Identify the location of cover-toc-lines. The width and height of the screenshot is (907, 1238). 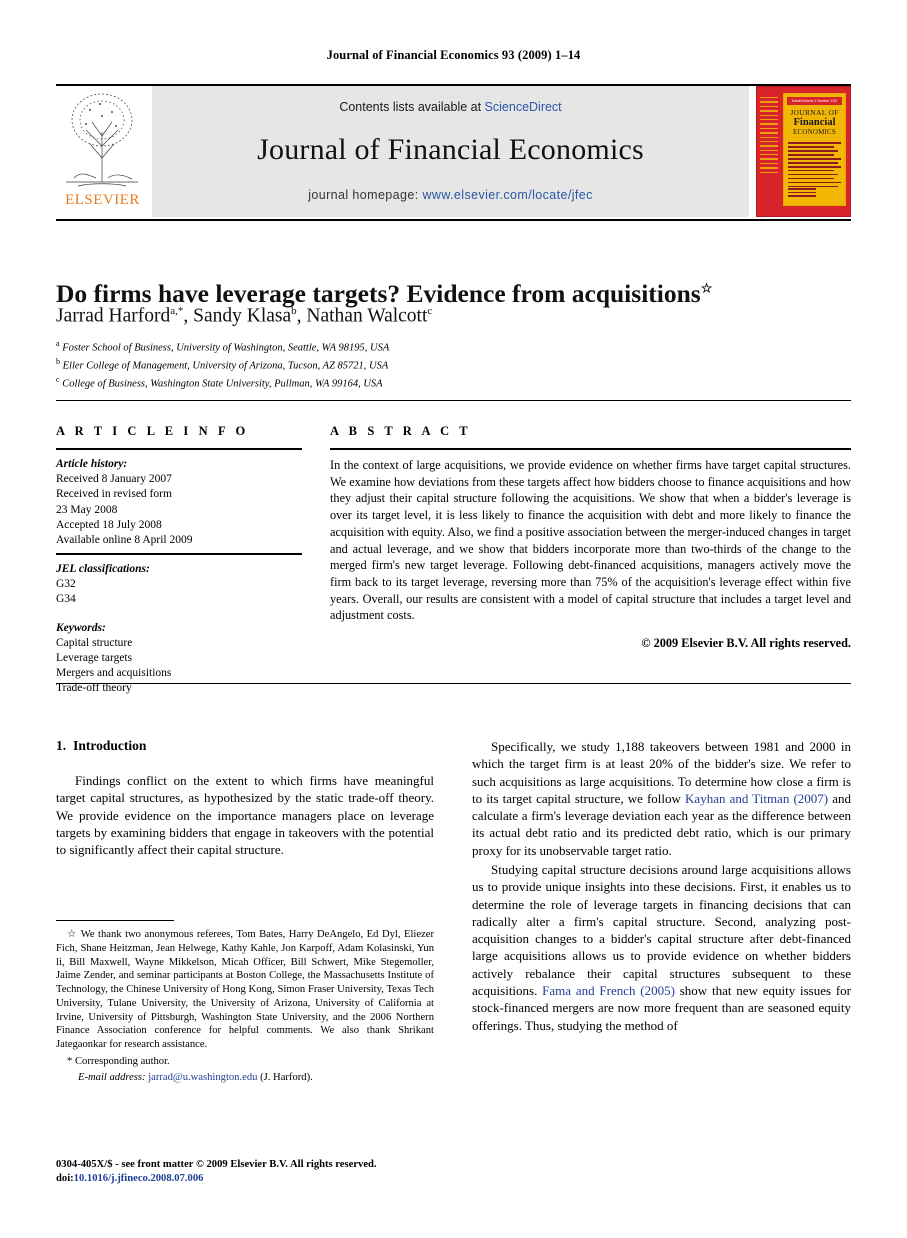
(814, 166).